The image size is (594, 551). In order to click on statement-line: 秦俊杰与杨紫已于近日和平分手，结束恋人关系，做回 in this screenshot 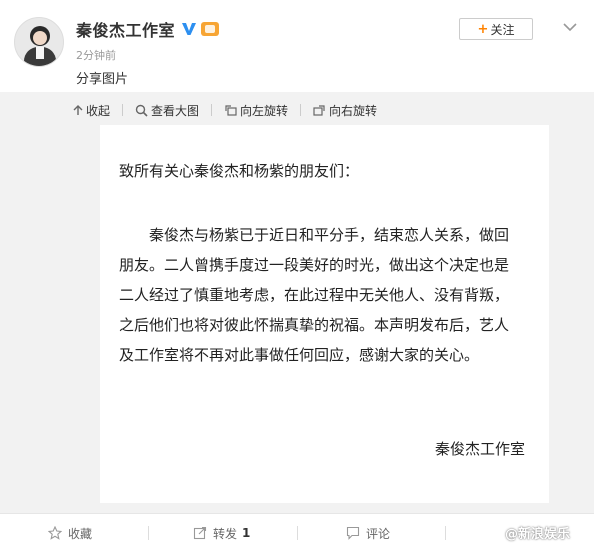, I will do `click(329, 235)`.